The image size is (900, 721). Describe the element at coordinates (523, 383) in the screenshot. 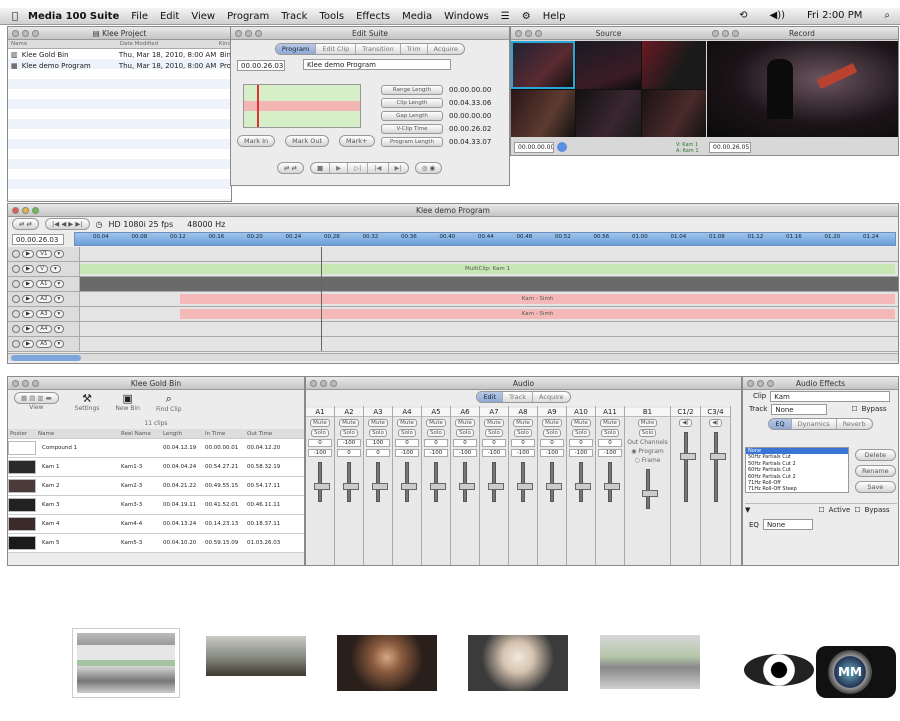

I see `audio-titlebar: Audio` at that location.